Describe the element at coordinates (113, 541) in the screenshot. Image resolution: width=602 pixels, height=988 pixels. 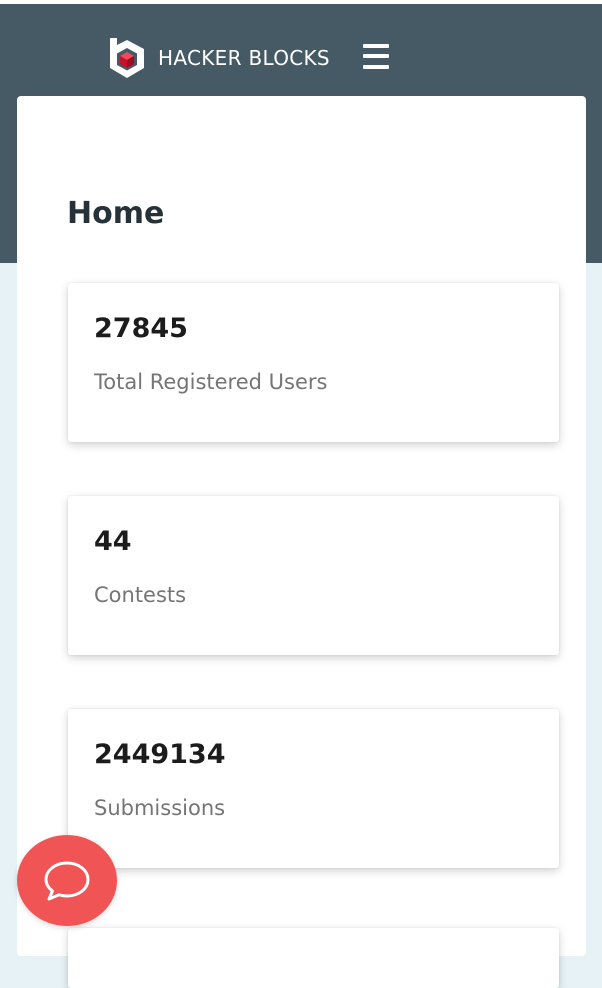
I see `stat-value: 44` at that location.